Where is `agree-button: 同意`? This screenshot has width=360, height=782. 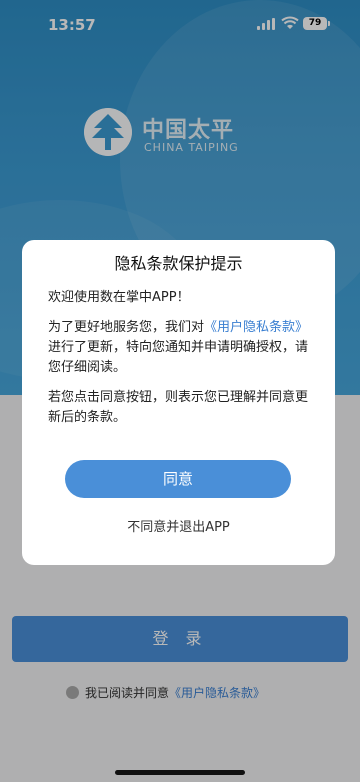
agree-button: 同意 is located at coordinates (178, 479).